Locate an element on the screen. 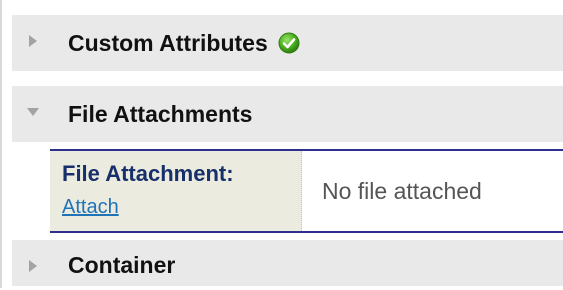 The height and width of the screenshot is (290, 563). file-attachment-value: No file attached is located at coordinates (402, 191).